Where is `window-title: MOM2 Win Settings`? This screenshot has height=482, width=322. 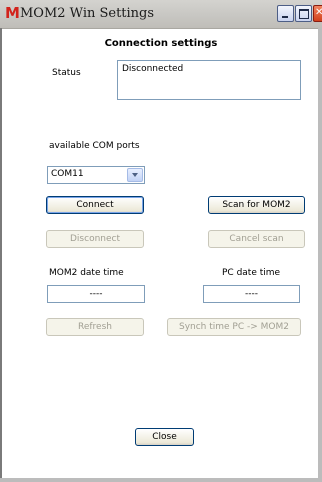 window-title: MOM2 Win Settings is located at coordinates (87, 13).